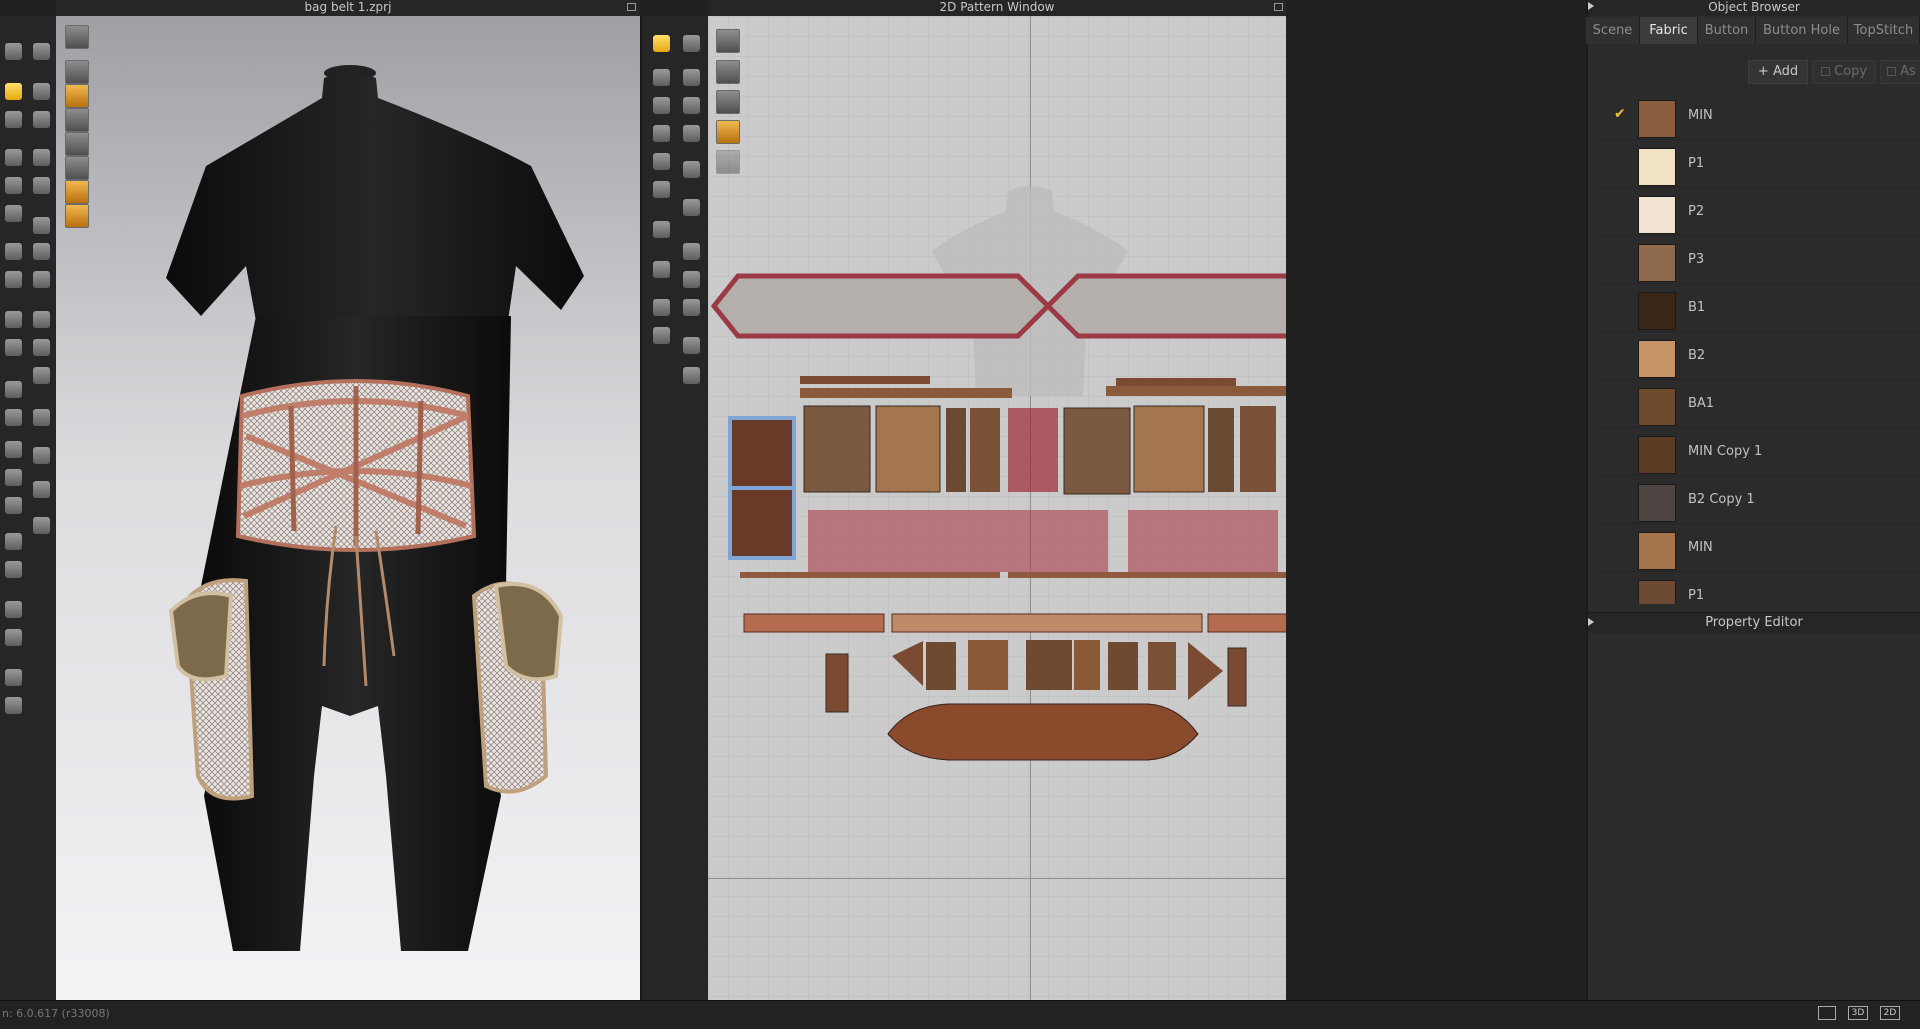  Describe the element at coordinates (1760, 500) in the screenshot. I see `fabric-list-item: B2 Copy 1` at that location.